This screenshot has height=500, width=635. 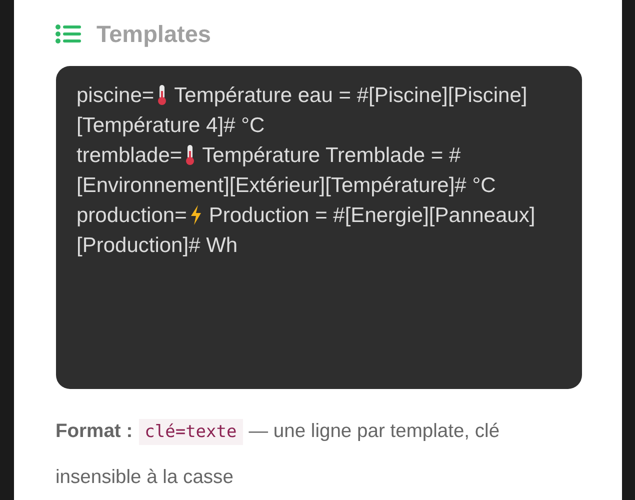 I want to click on template-text: [Environnement][Extérieur][Température]# °C, so click(x=286, y=185).